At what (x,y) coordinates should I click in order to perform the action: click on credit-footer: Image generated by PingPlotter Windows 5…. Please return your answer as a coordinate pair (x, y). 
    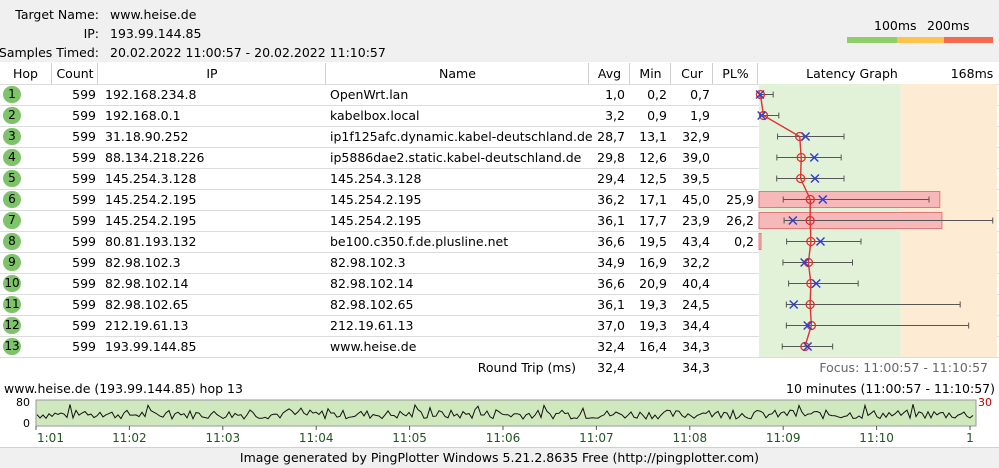
    Looking at the image, I should click on (499, 457).